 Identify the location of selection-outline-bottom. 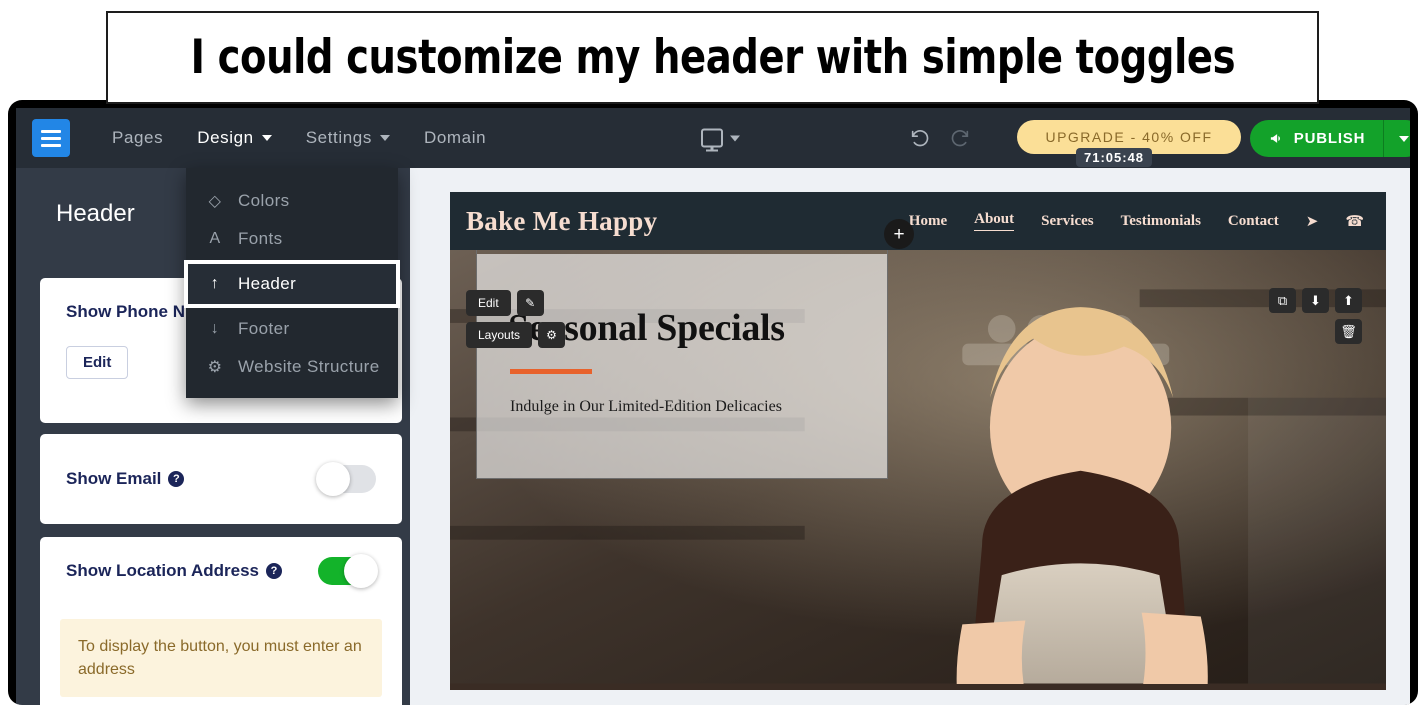
(682, 478).